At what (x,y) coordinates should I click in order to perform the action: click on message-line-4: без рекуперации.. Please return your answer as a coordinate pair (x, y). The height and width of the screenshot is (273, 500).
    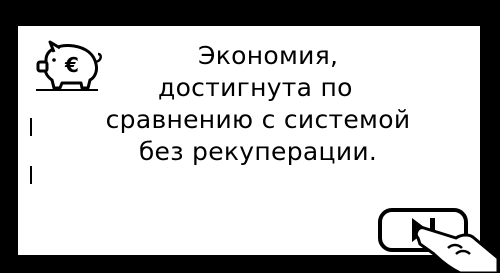
    Looking at the image, I should click on (258, 151).